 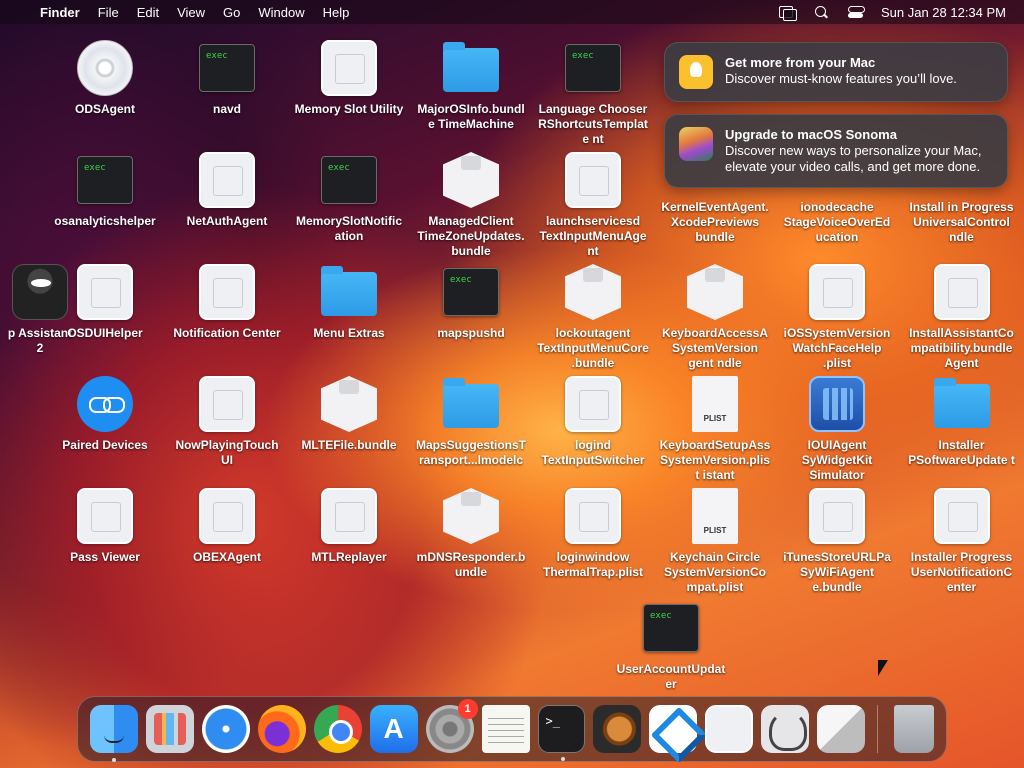 I want to click on menu-finder: Finder, so click(x=64, y=12).